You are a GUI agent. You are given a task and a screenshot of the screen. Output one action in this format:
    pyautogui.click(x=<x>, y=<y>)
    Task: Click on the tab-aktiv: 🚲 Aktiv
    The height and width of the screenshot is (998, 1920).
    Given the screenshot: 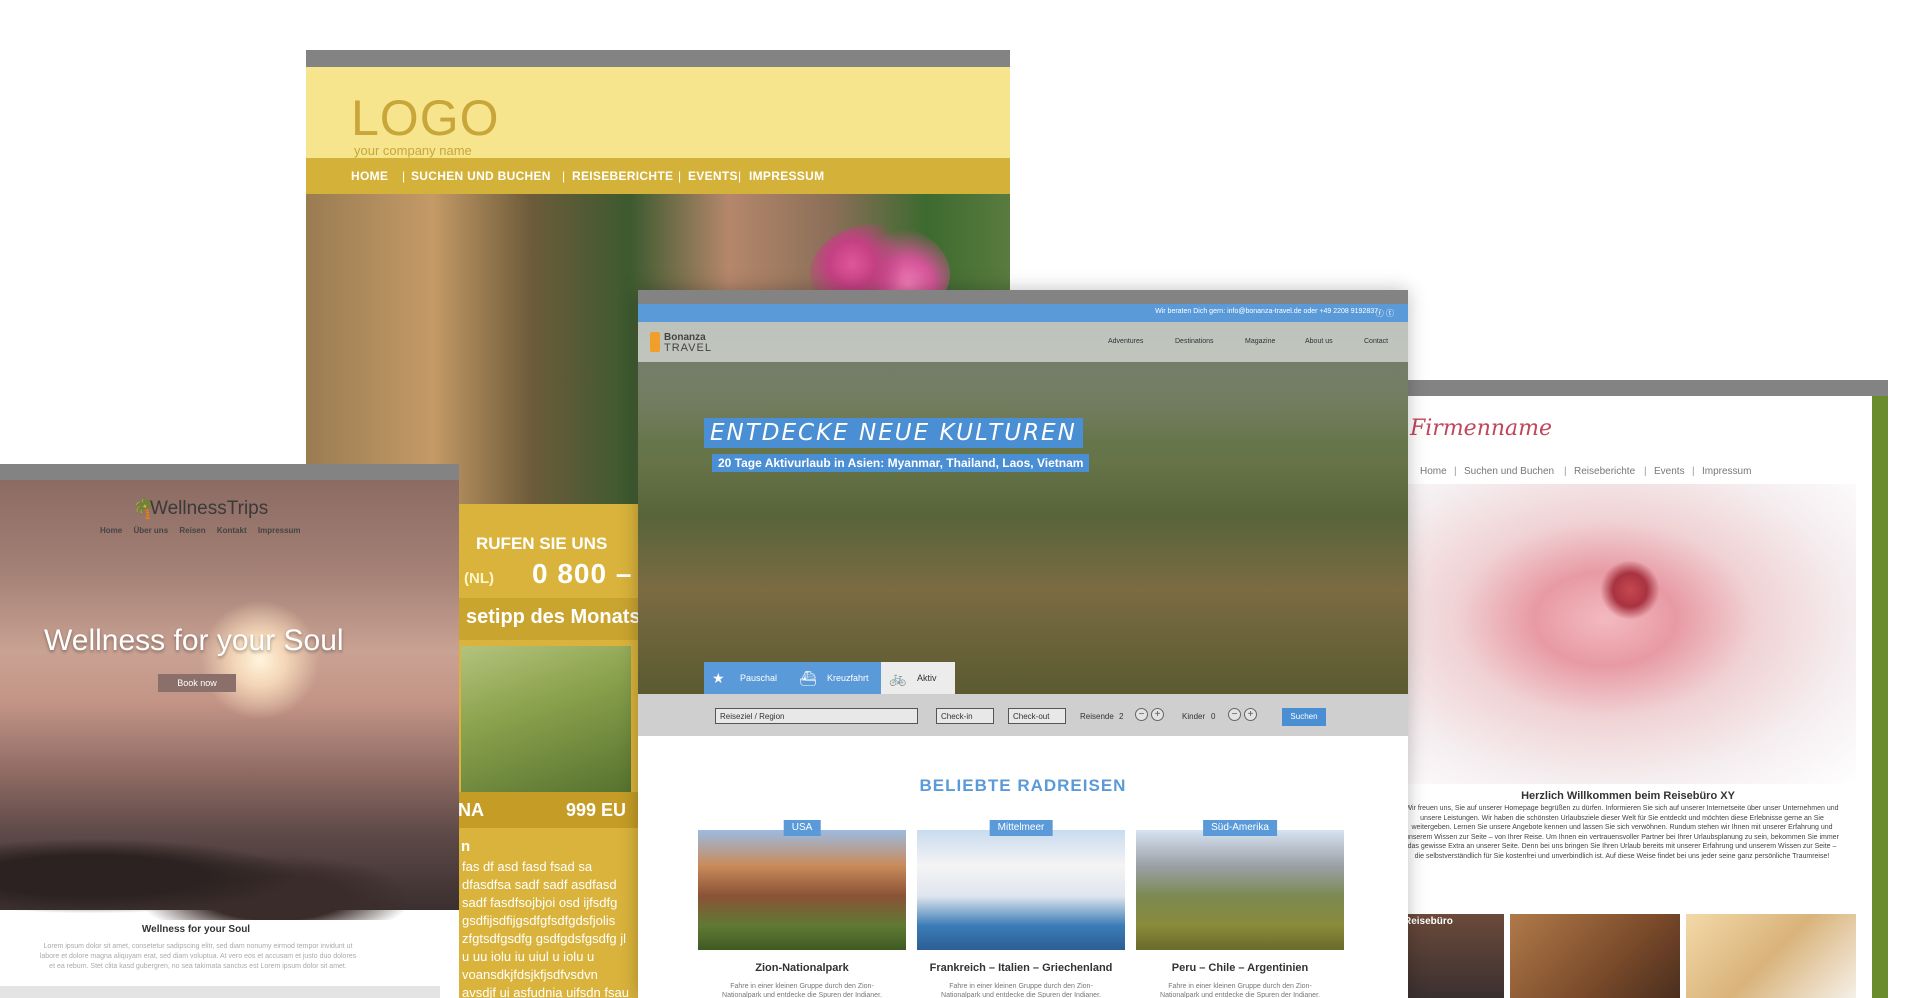 What is the action you would take?
    pyautogui.click(x=918, y=678)
    